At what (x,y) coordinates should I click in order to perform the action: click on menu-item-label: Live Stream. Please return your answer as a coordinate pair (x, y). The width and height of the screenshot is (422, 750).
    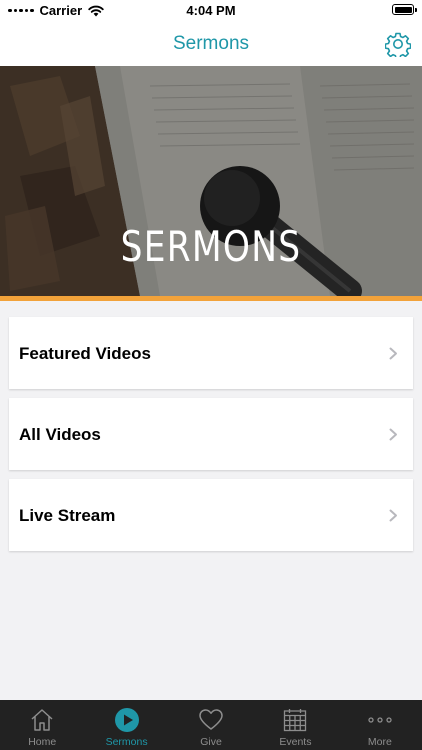
    Looking at the image, I should click on (67, 515).